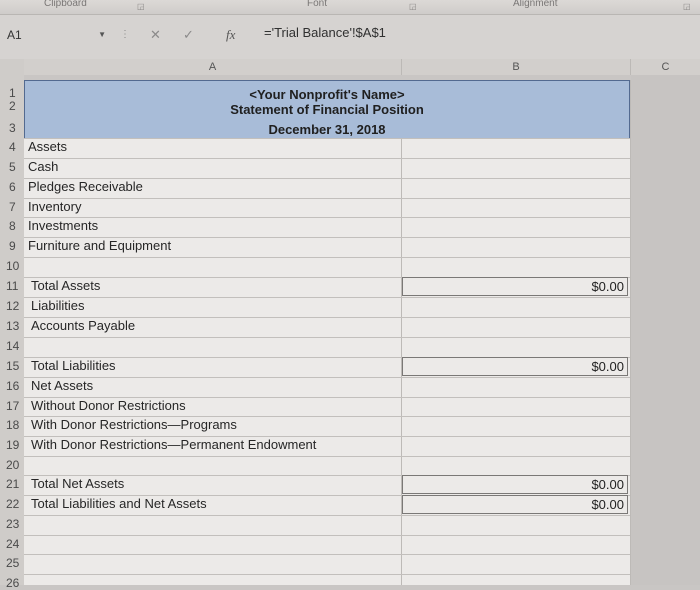 Image resolution: width=700 pixels, height=590 pixels. What do you see at coordinates (516, 67) in the screenshot?
I see `column-header-b: B` at bounding box center [516, 67].